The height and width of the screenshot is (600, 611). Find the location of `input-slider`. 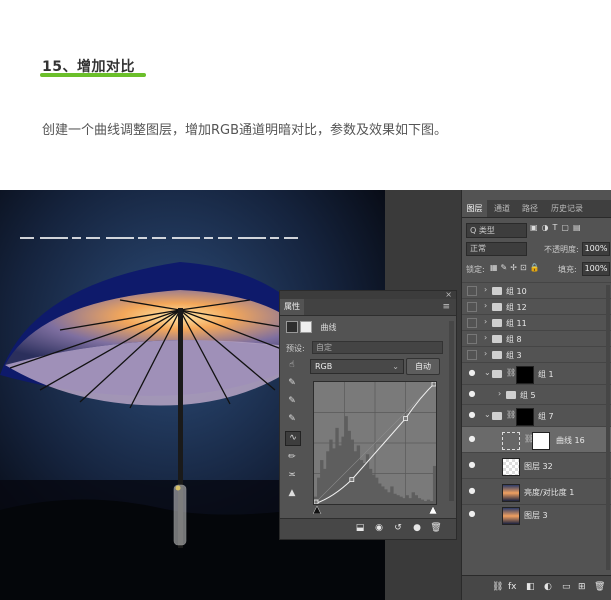

input-slider is located at coordinates (375, 510).